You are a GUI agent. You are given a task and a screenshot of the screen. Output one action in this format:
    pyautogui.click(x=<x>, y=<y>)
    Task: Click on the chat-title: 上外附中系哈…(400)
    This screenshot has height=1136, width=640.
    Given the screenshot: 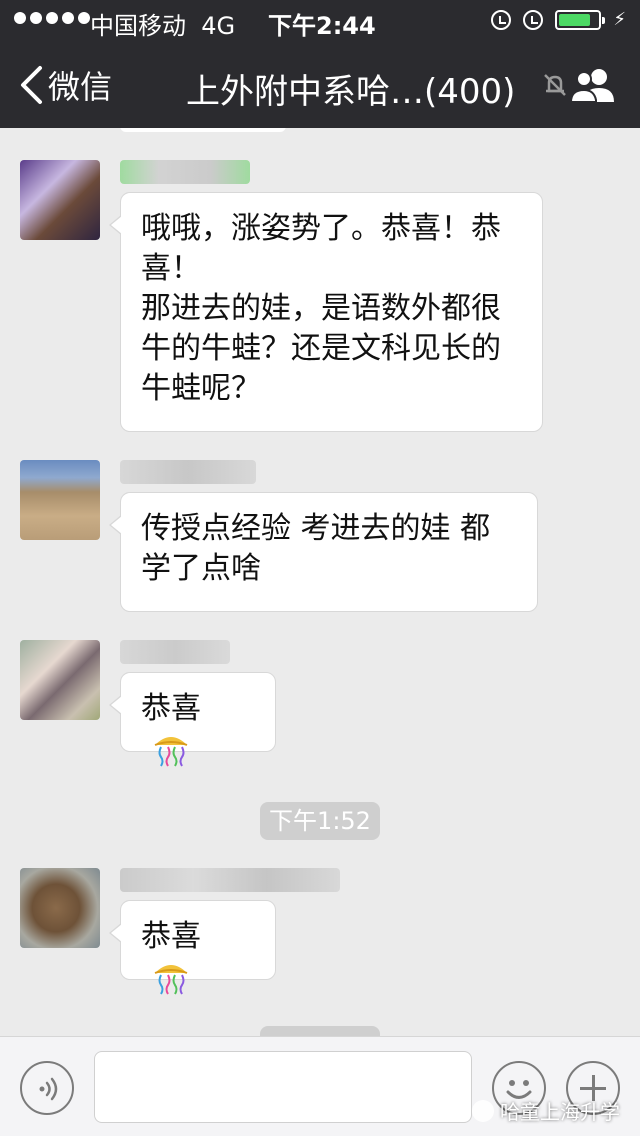 What is the action you would take?
    pyautogui.click(x=351, y=92)
    